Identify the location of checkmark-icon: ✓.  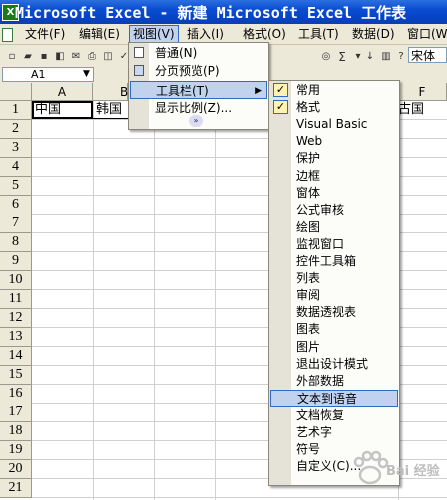
(280, 107).